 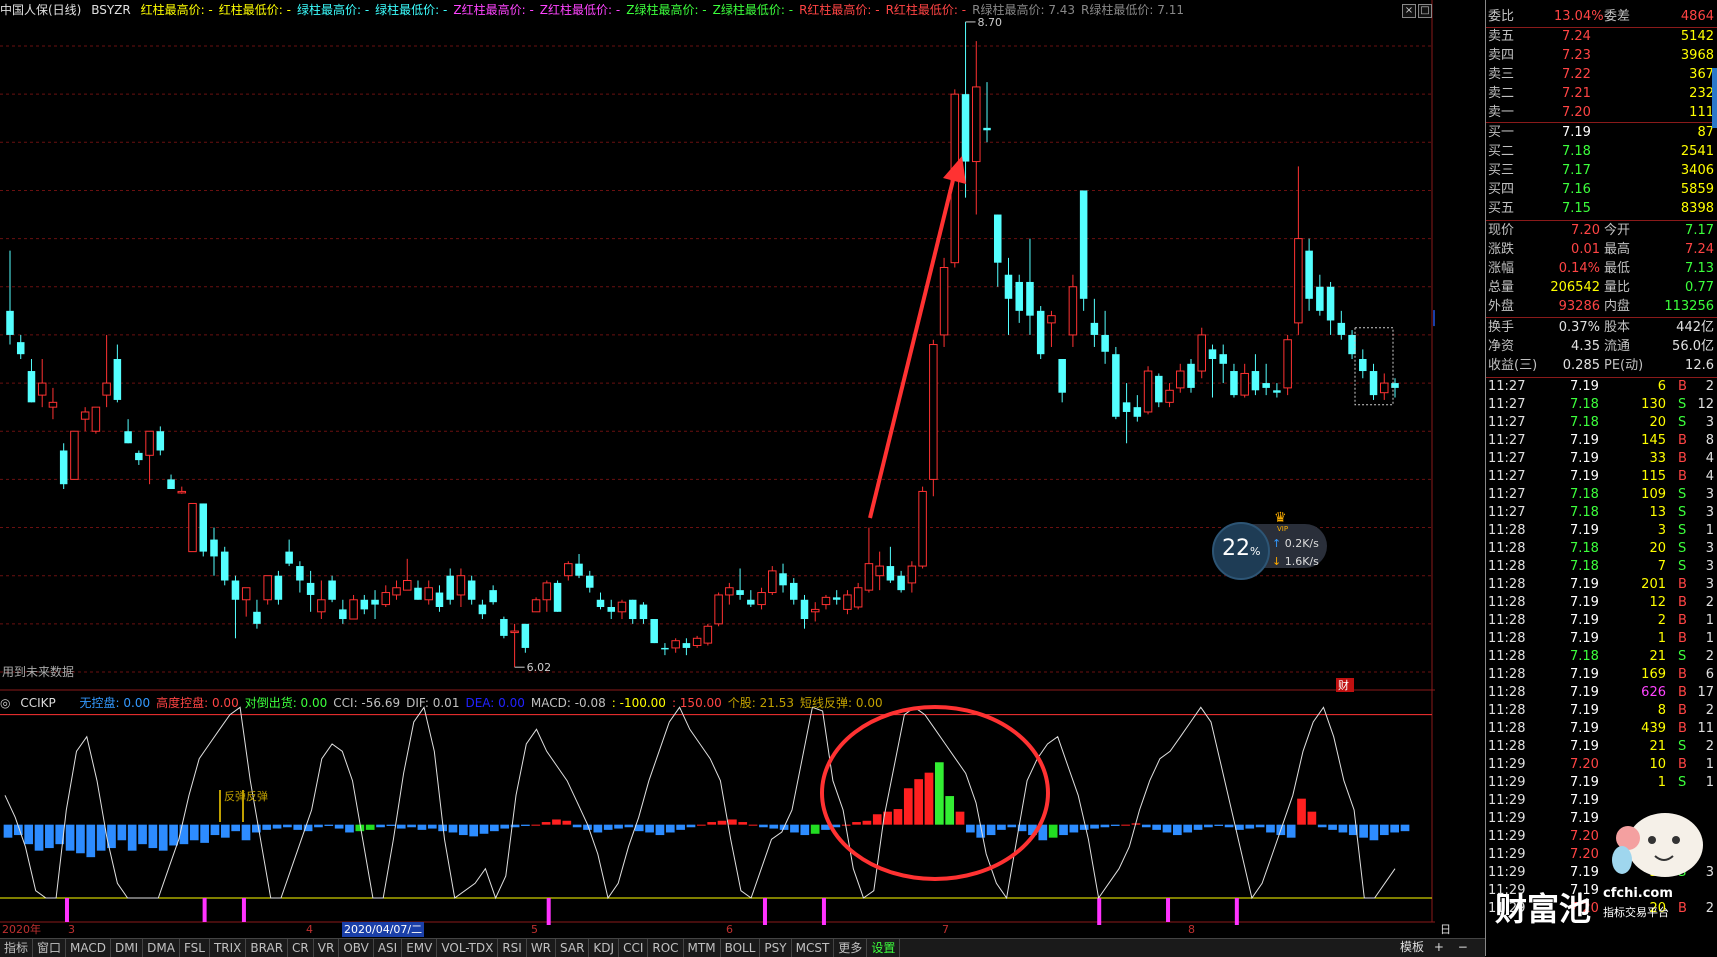 What do you see at coordinates (37, 703) in the screenshot?
I see `indicator-title: CCIKP` at bounding box center [37, 703].